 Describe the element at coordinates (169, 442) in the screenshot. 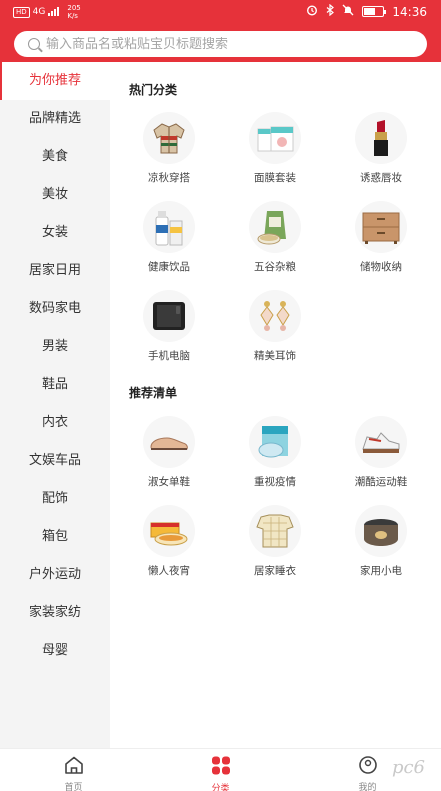

I see `loafer-shoe-icon` at that location.